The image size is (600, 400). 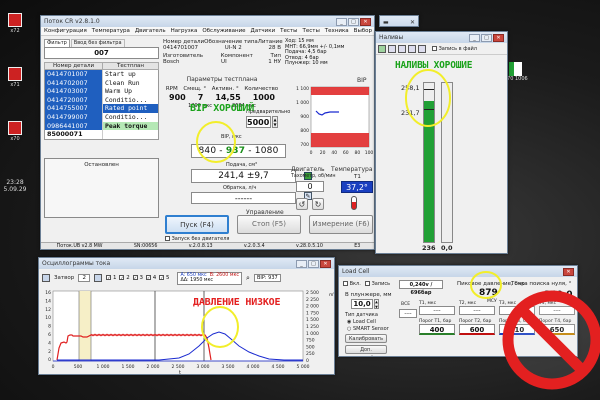 I want to click on highlight-circle-osc, so click(x=220, y=327).